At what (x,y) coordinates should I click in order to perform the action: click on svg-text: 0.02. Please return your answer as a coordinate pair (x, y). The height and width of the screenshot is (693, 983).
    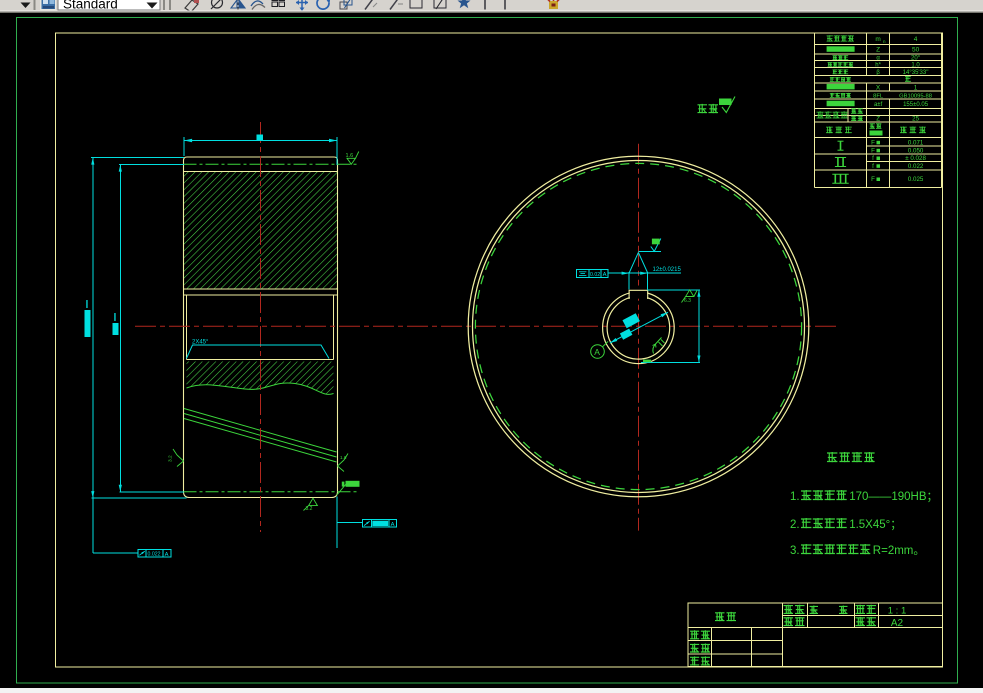
    Looking at the image, I should click on (595, 275).